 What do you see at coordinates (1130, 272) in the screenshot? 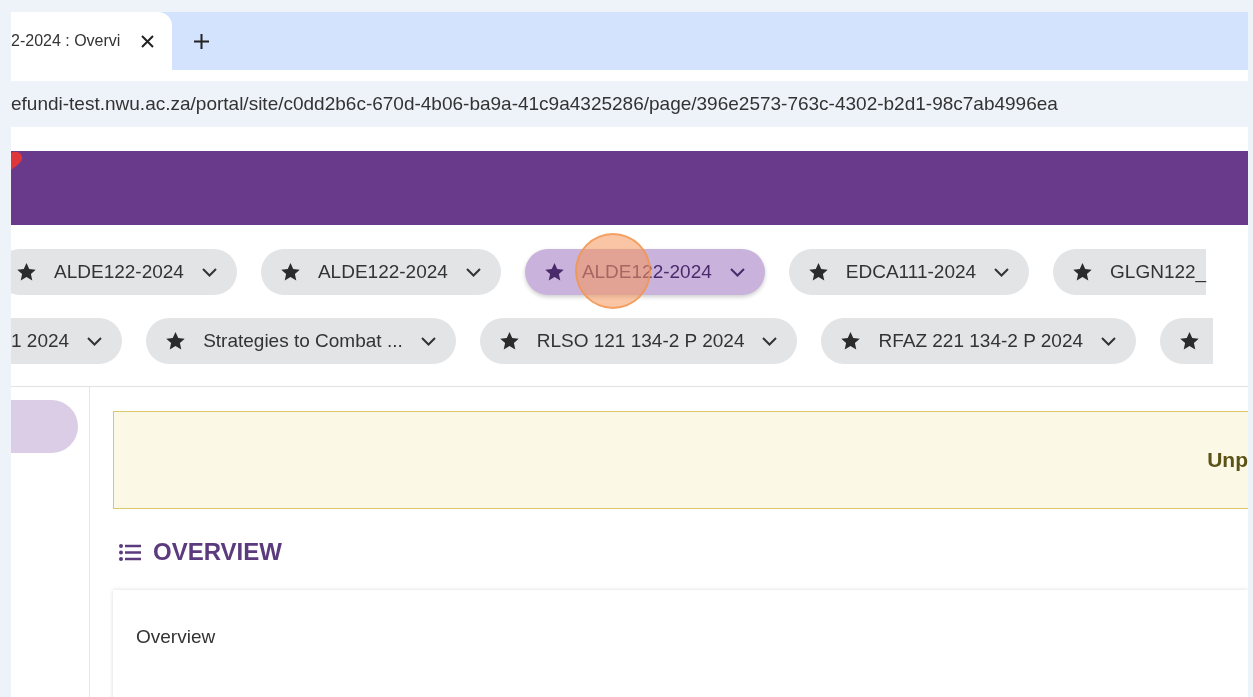
I see `site-tab: GLGN122_` at bounding box center [1130, 272].